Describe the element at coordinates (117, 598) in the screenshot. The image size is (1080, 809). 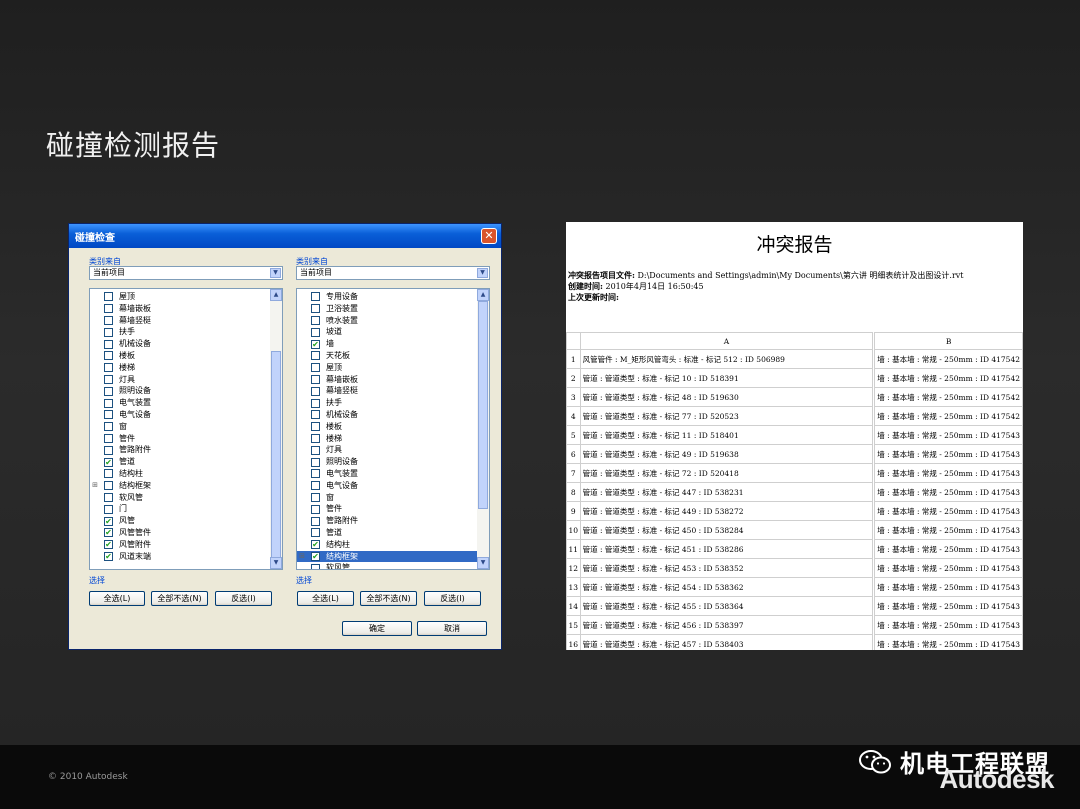
I see `left-select-all-button: 全选(L)` at that location.